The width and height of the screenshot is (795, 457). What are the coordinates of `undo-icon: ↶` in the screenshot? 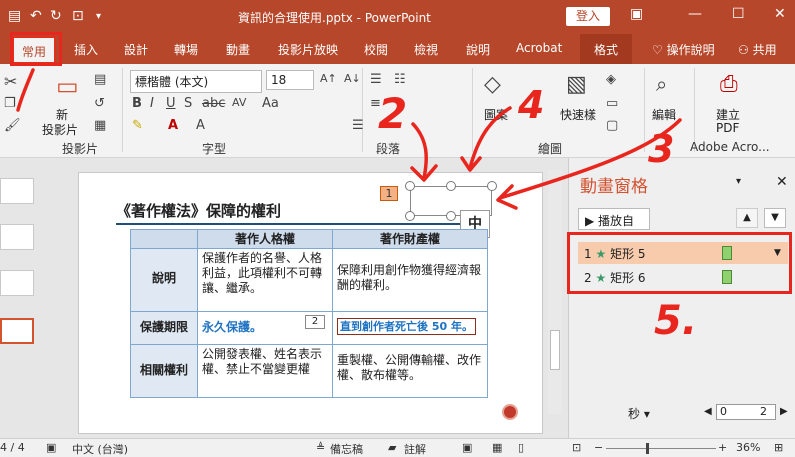 It's located at (36, 16).